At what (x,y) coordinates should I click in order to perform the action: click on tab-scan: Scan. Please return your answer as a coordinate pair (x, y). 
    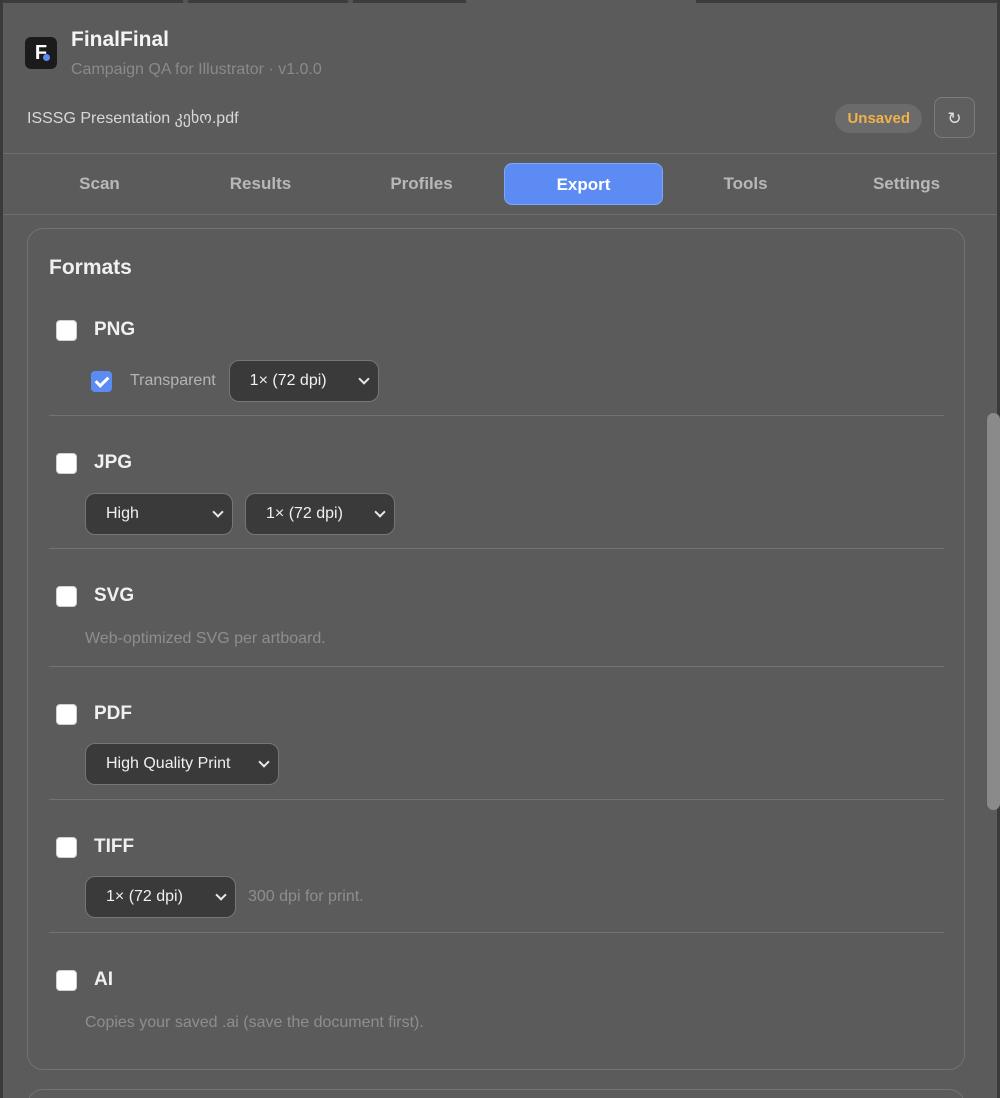
    Looking at the image, I should click on (99, 184).